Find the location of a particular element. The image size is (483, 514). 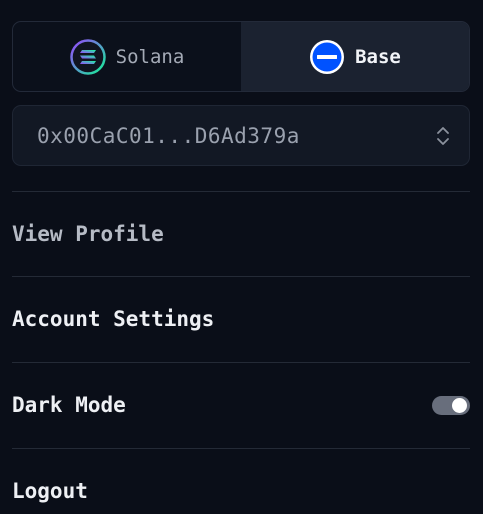

base-logo-icon is located at coordinates (327, 56).